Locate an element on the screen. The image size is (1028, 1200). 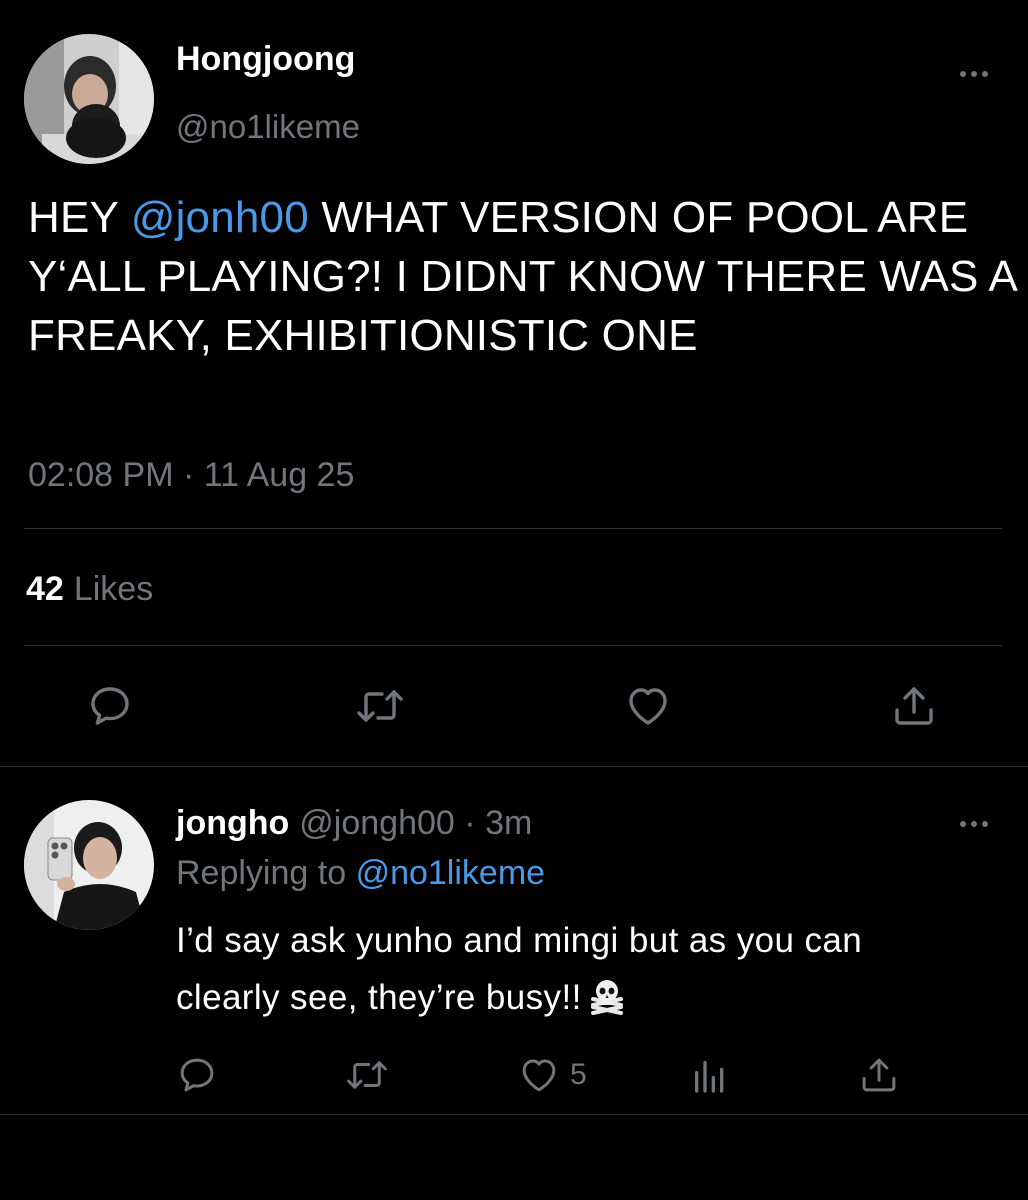
likes-summary: 42 Likes is located at coordinates (89, 589).